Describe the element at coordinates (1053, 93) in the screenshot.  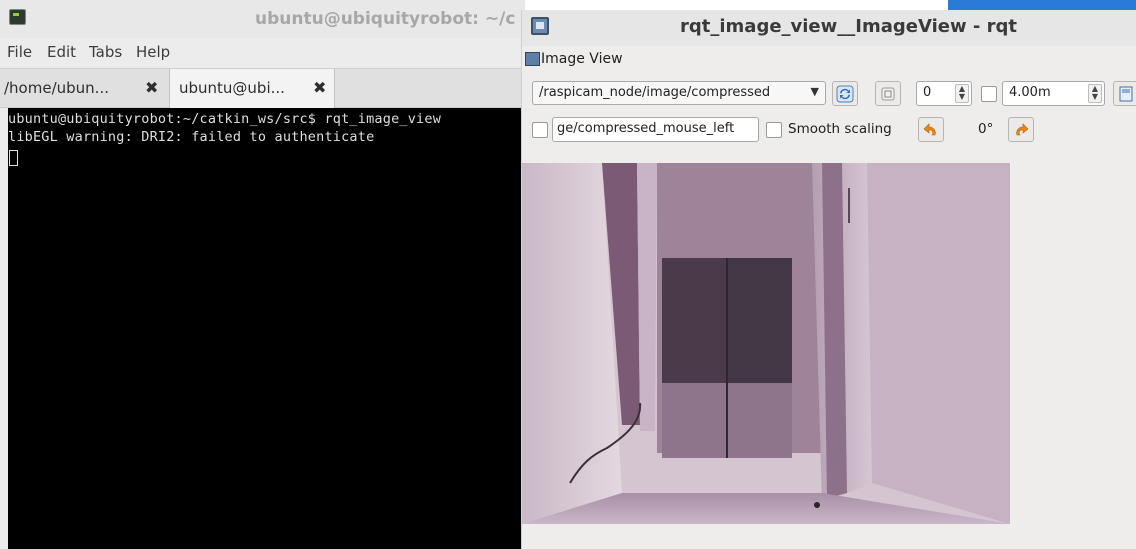
I see `max-range-spinbox: 4.00m ▲ ▼` at that location.